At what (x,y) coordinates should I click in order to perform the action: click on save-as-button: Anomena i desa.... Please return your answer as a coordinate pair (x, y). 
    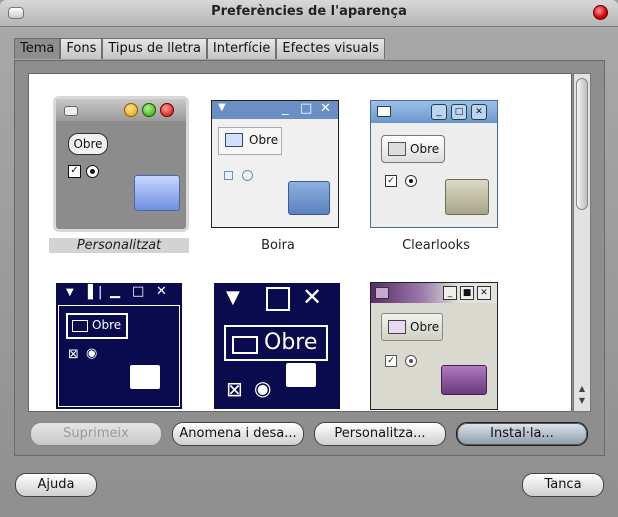
    Looking at the image, I should click on (238, 434).